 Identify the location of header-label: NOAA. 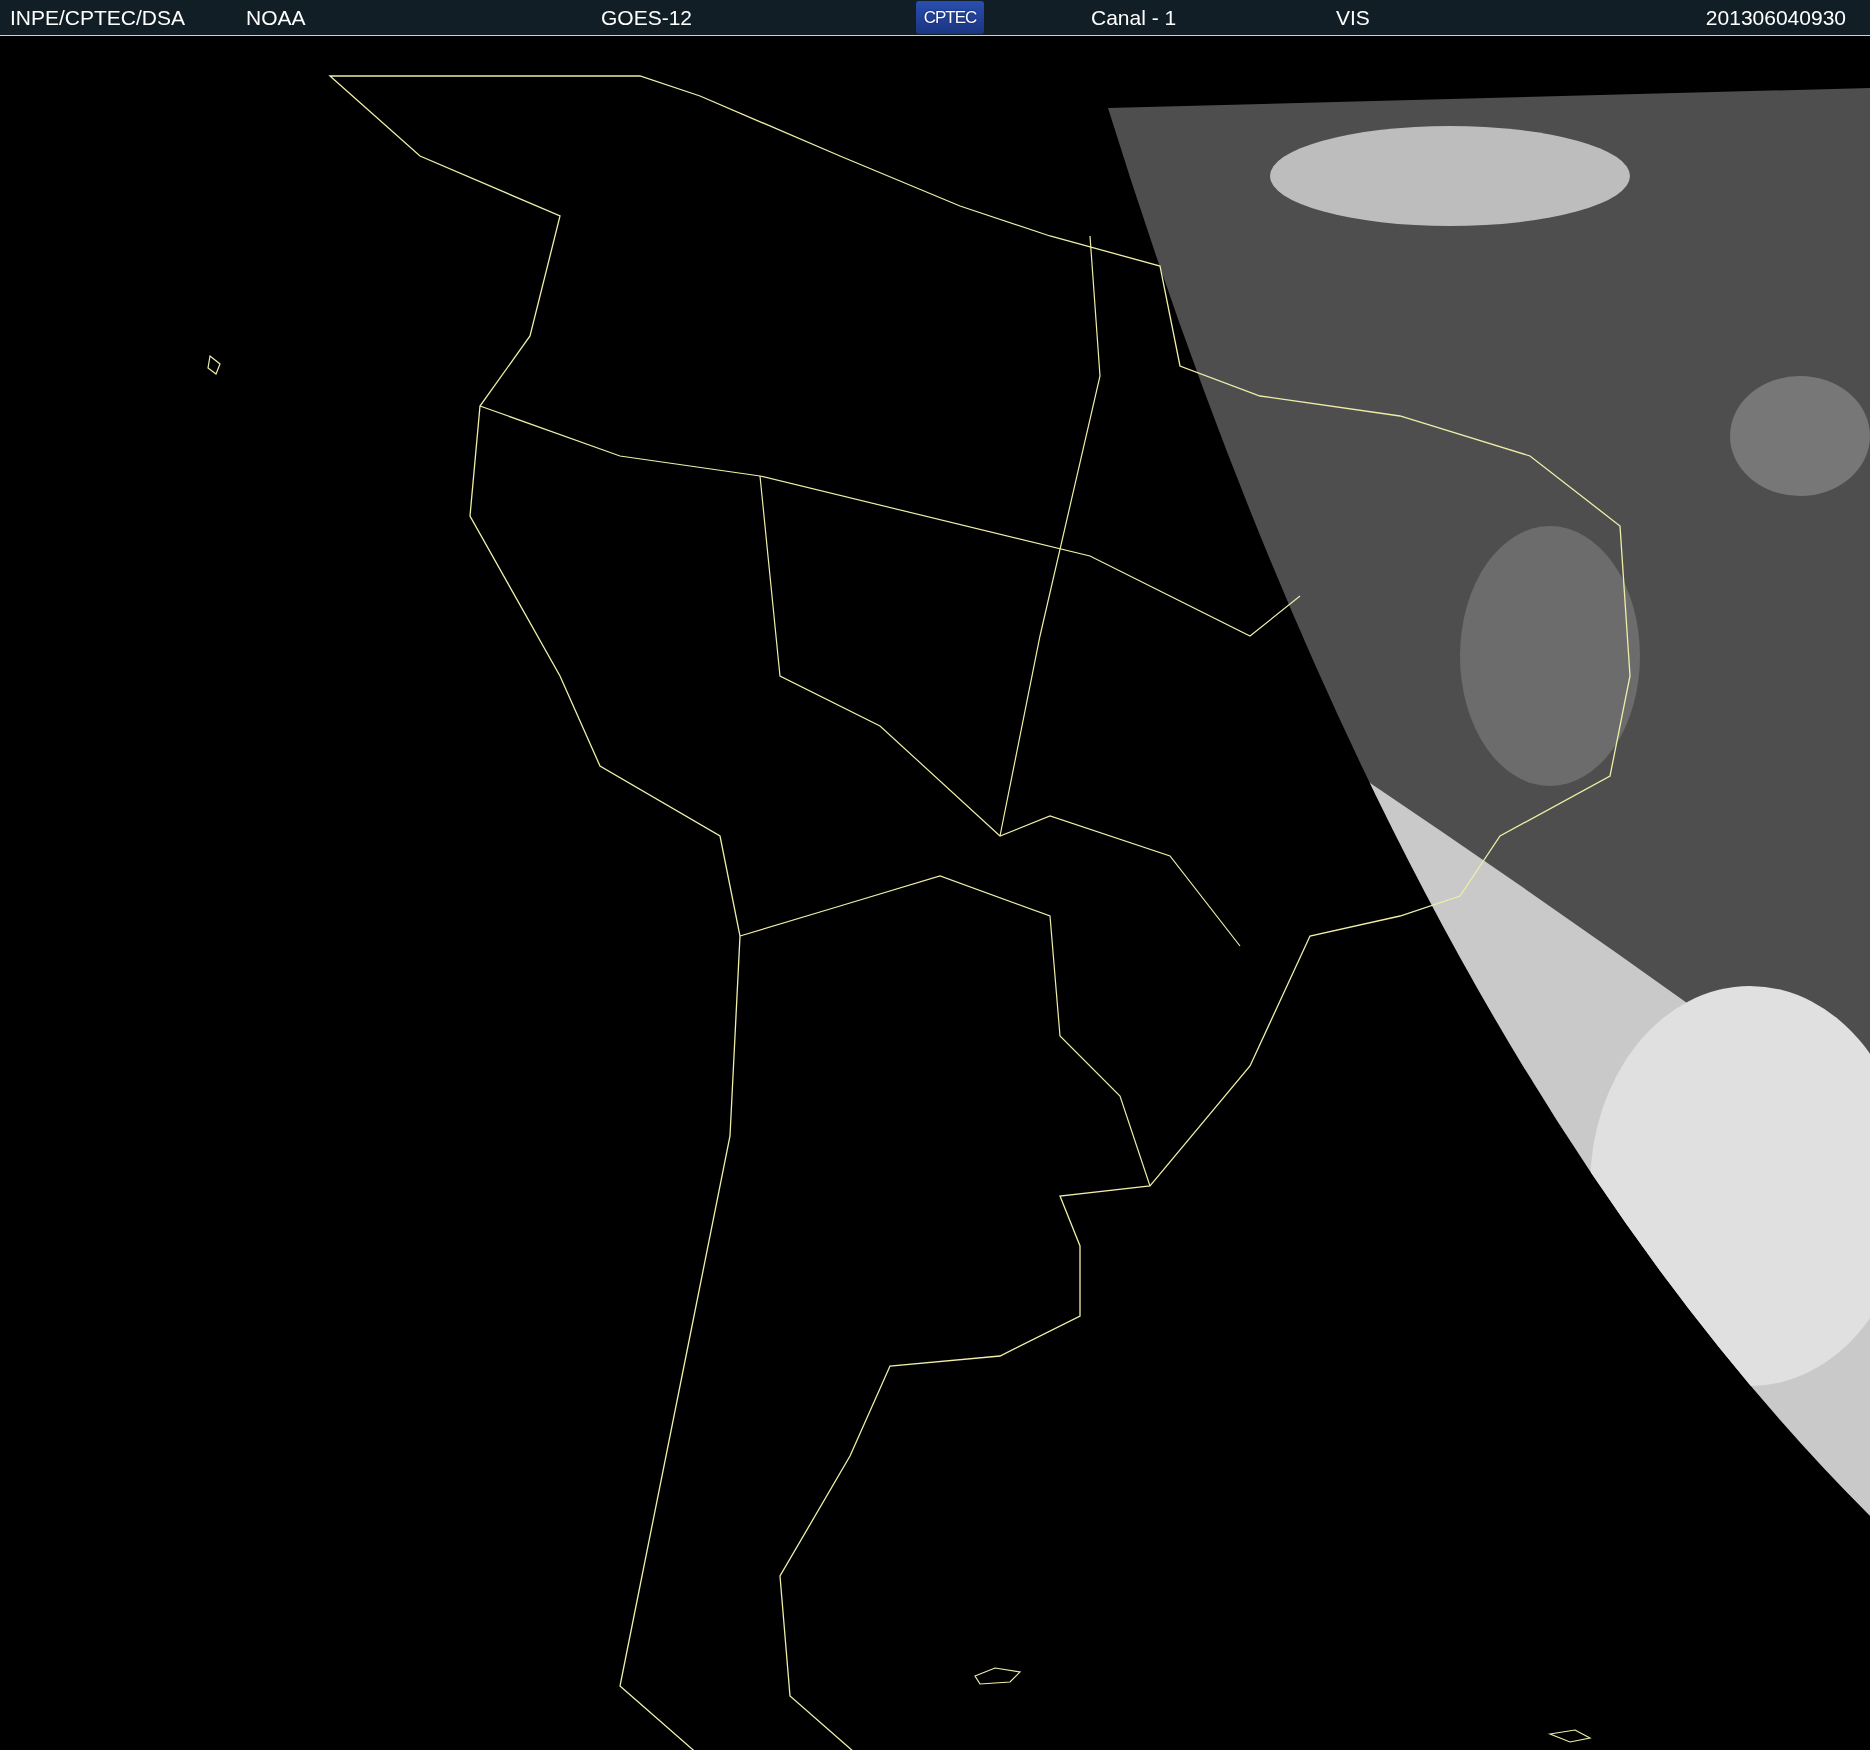
(275, 17).